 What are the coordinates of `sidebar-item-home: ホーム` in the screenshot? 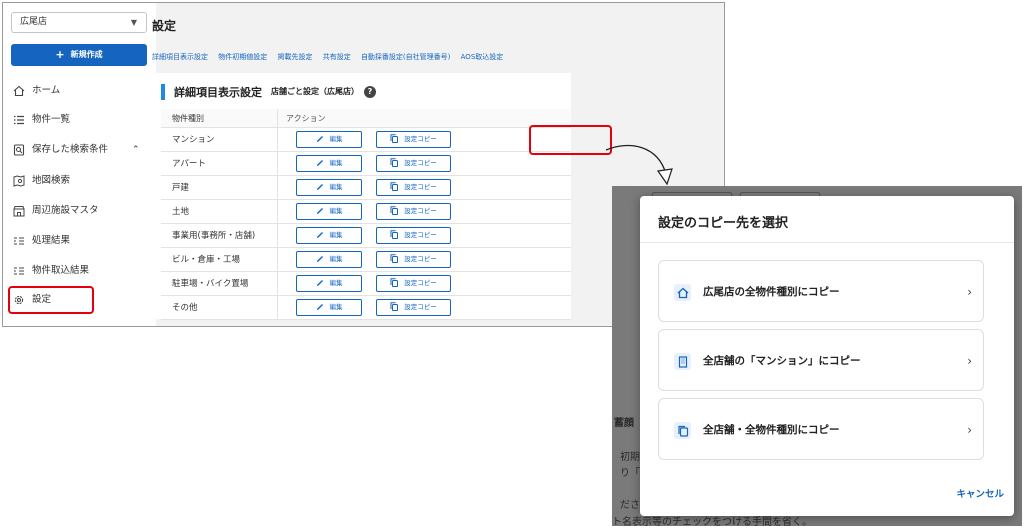 It's located at (36, 91).